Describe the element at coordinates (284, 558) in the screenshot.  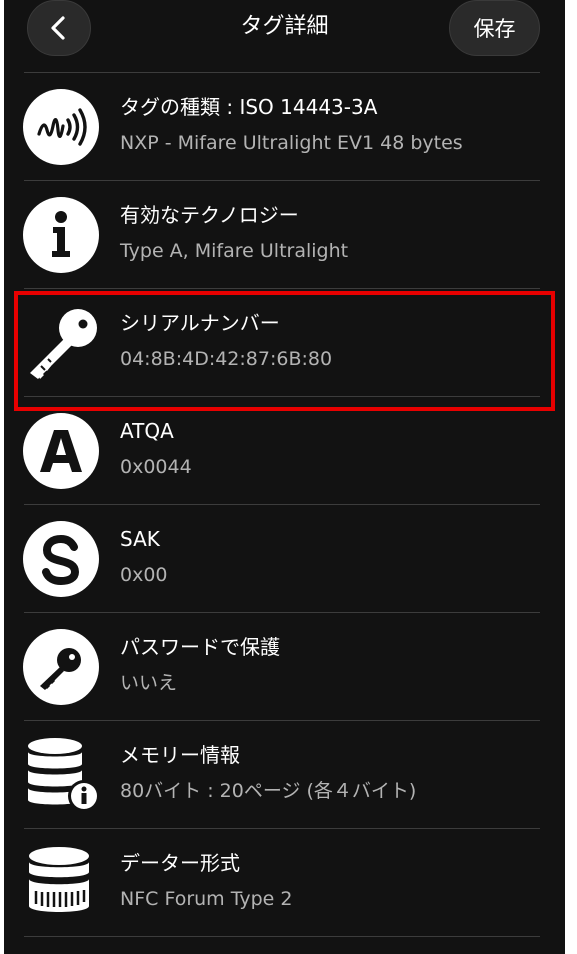
I see `list-item-sak: SAK 0x00` at that location.